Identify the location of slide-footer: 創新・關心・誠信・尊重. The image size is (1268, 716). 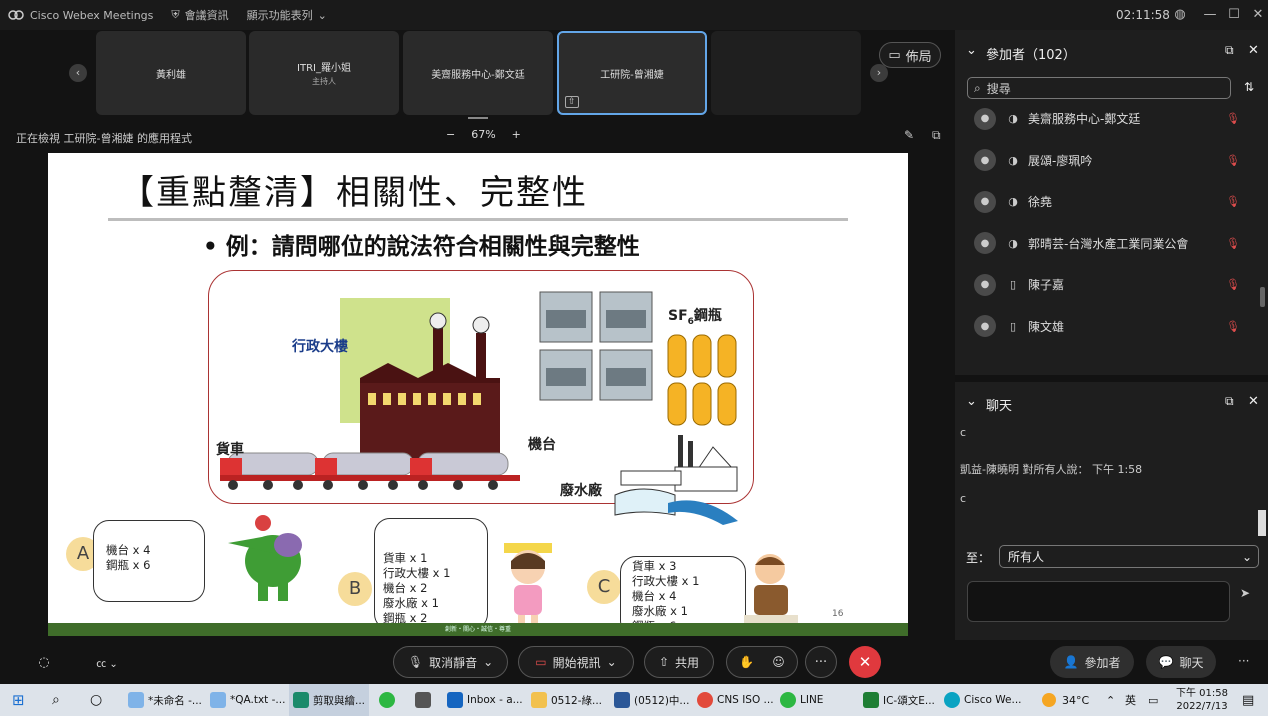
(478, 629).